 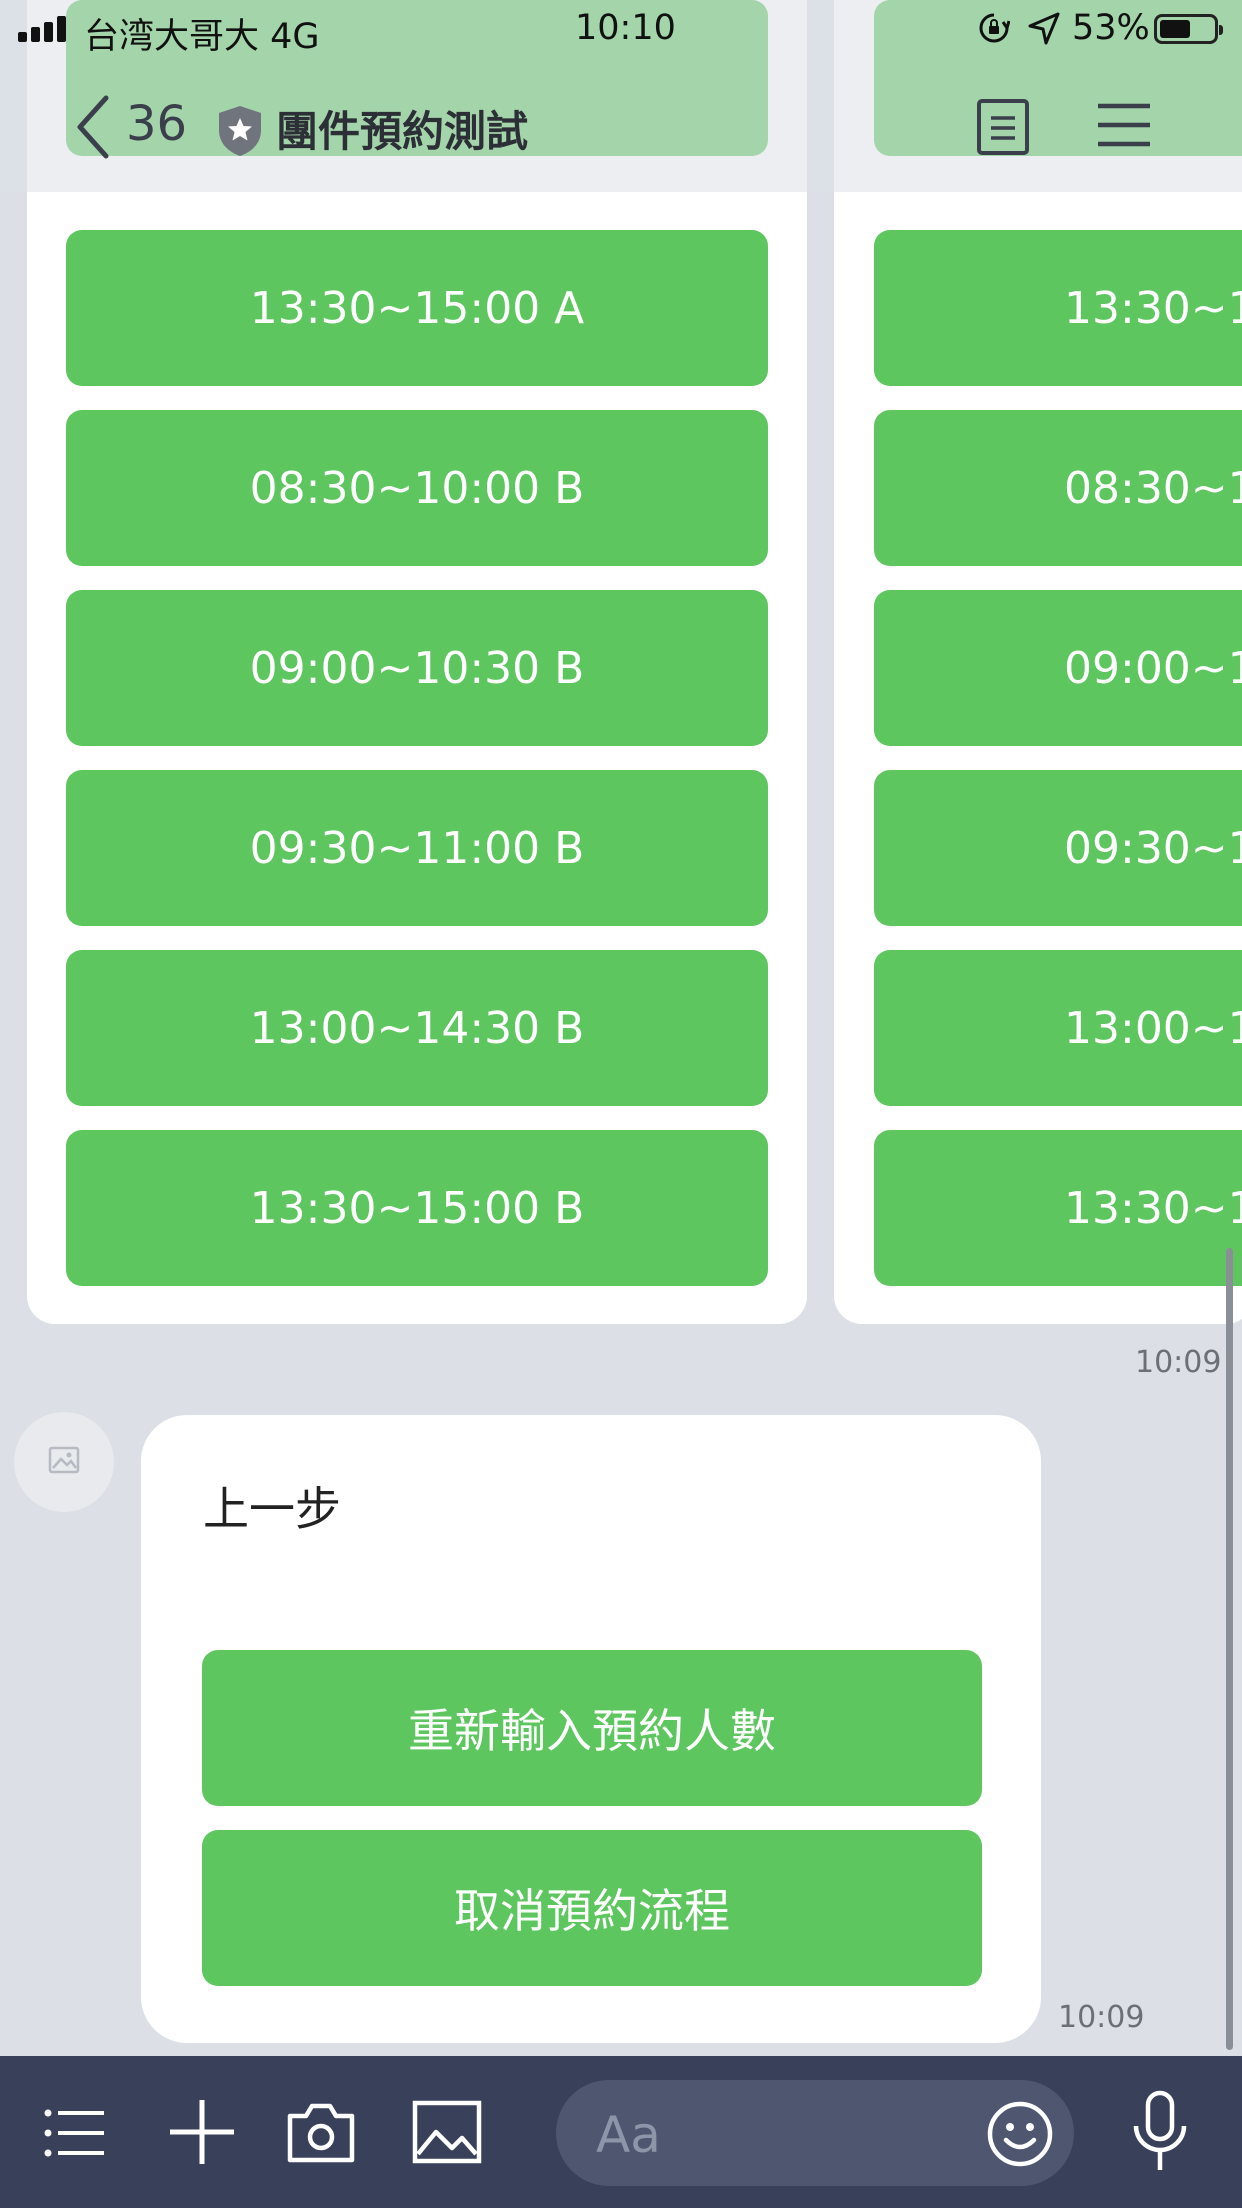 What do you see at coordinates (402, 131) in the screenshot?
I see `chat-room-title: 團件預約測試` at bounding box center [402, 131].